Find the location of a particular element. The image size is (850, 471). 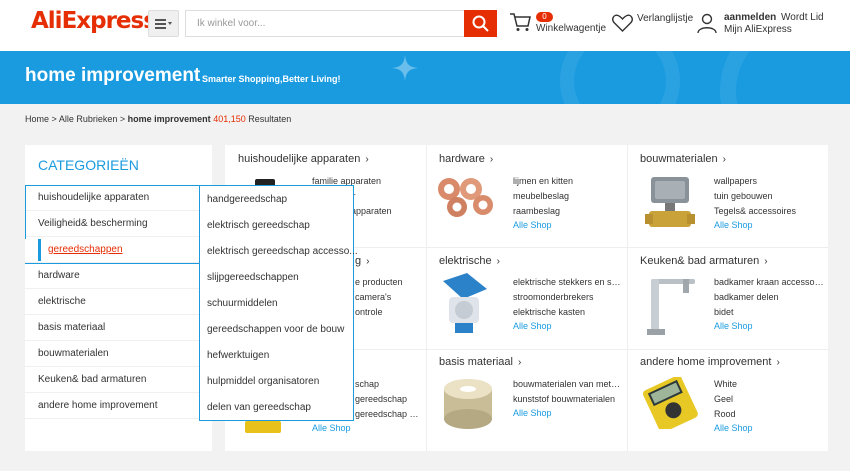

subcategory-link: tuin gebouwen is located at coordinates (743, 196).